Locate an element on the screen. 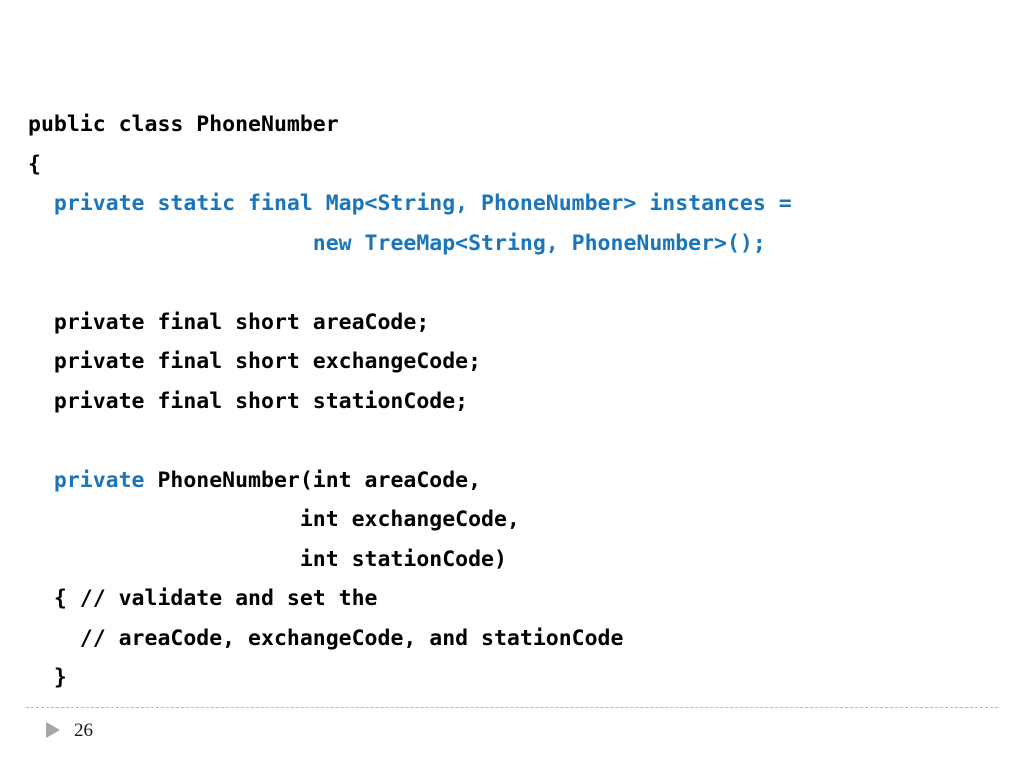 Image resolution: width=1024 pixels, height=768 pixels. code-text: PhoneNumber(int areaCode, is located at coordinates (313, 480).